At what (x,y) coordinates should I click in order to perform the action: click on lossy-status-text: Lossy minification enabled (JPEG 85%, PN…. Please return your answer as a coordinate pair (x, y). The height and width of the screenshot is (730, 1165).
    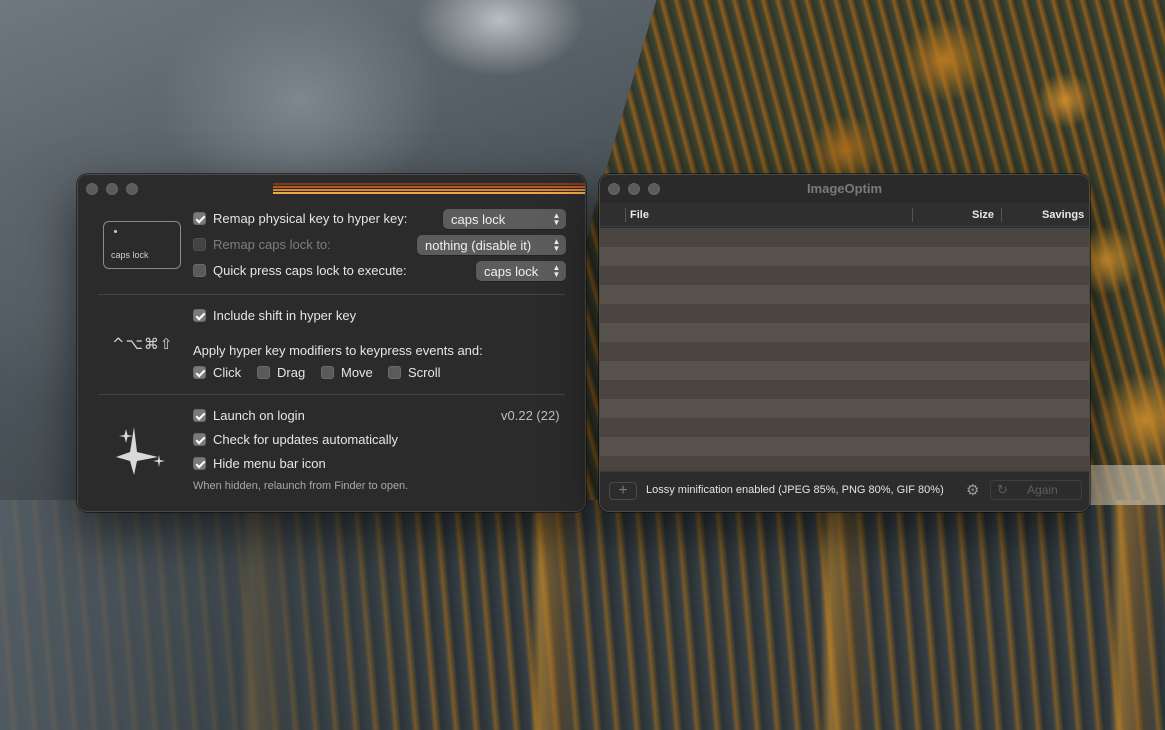
    Looking at the image, I should click on (795, 490).